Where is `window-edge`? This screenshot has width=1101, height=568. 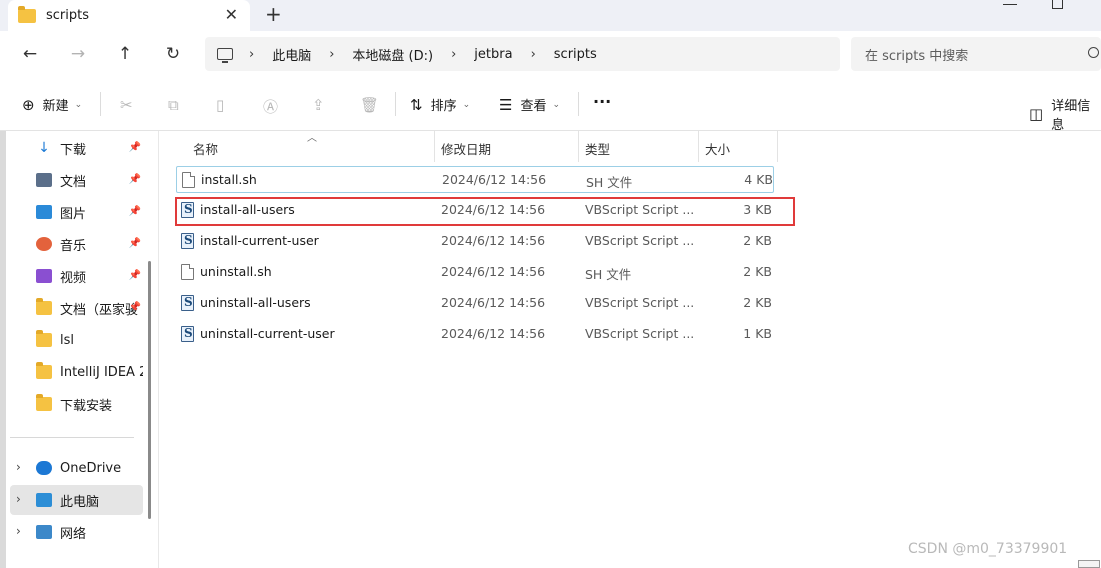
window-edge is located at coordinates (3, 349).